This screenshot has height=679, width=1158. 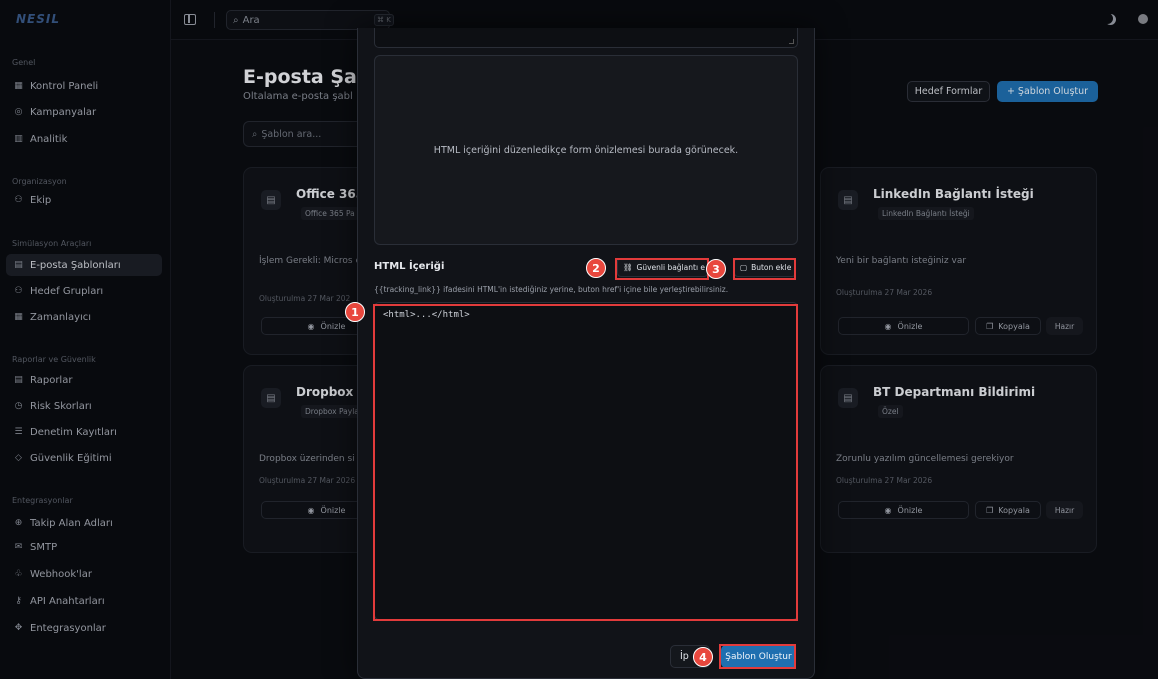 What do you see at coordinates (18, 628) in the screenshot?
I see `puzzle-icon: ✥` at bounding box center [18, 628].